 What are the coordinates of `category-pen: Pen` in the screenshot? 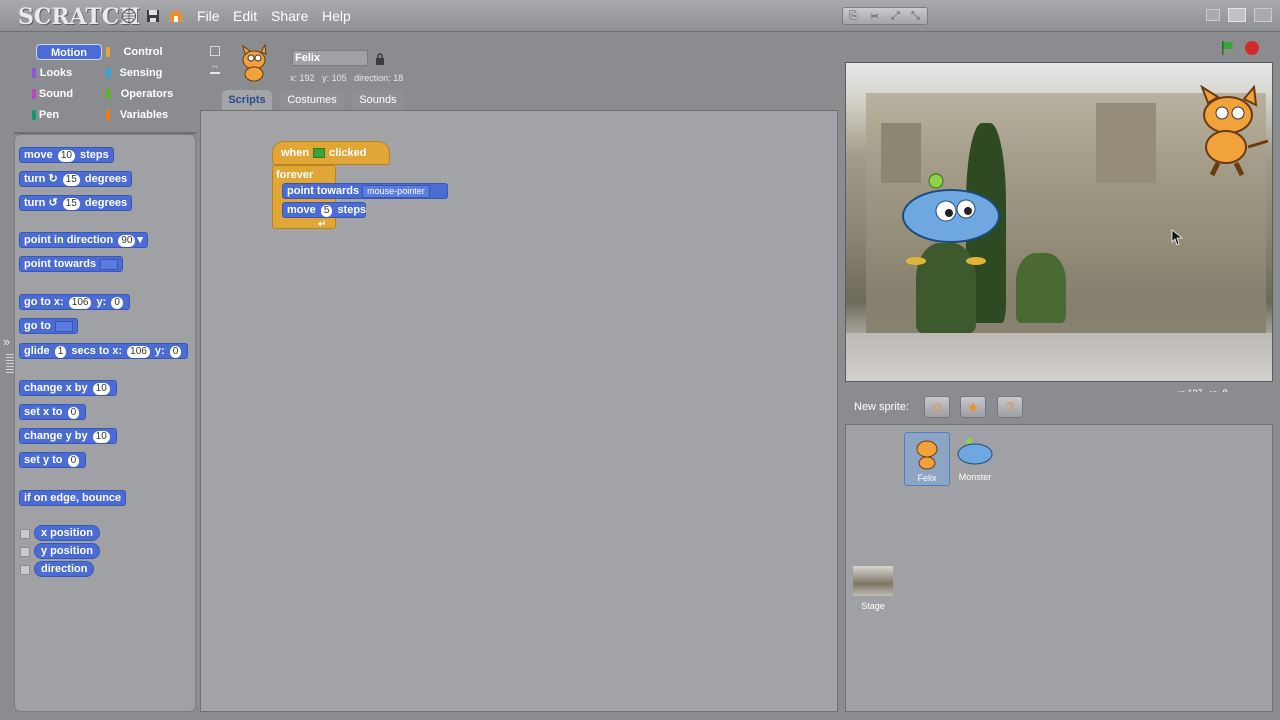 It's located at (47, 115).